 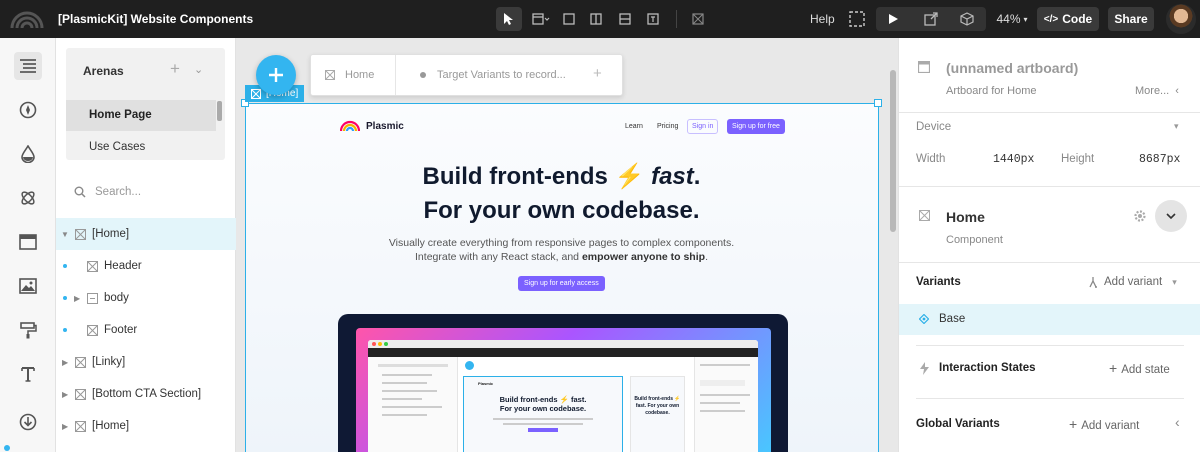 I want to click on outline-icon, so click(x=28, y=66).